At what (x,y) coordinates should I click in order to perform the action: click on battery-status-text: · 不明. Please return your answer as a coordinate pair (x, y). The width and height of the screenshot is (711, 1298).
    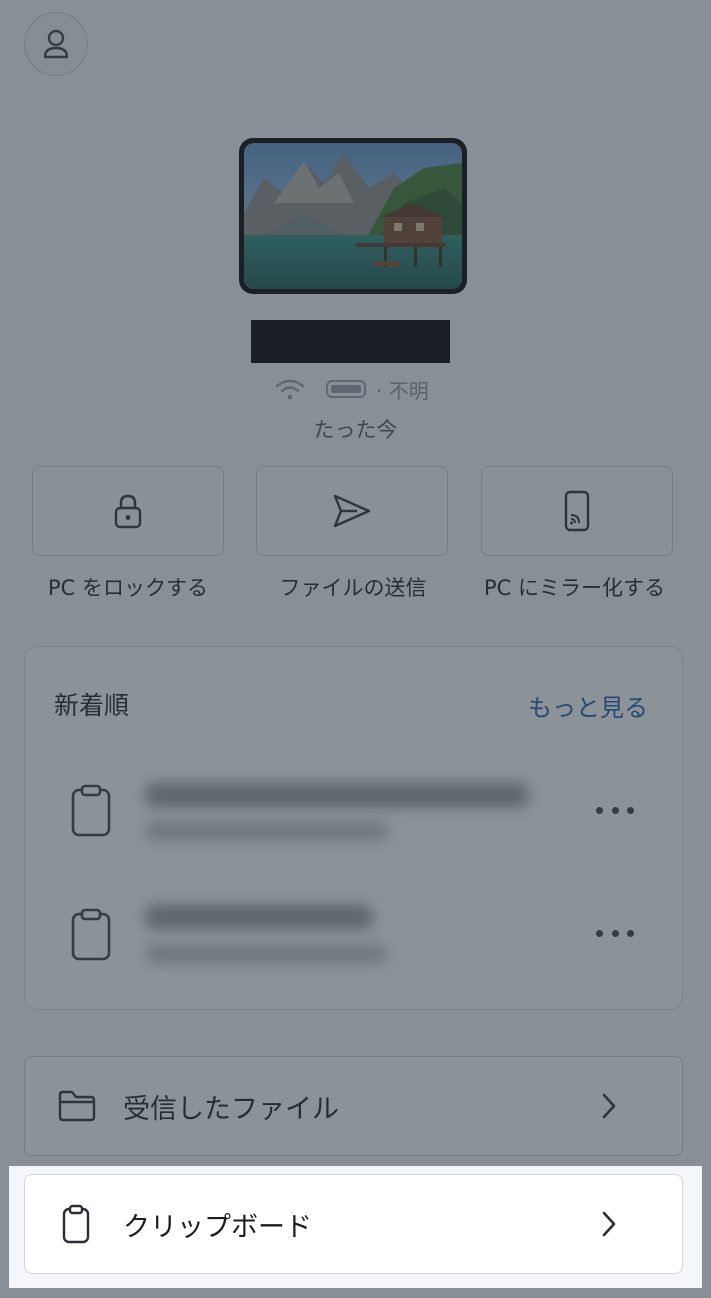
    Looking at the image, I should click on (402, 390).